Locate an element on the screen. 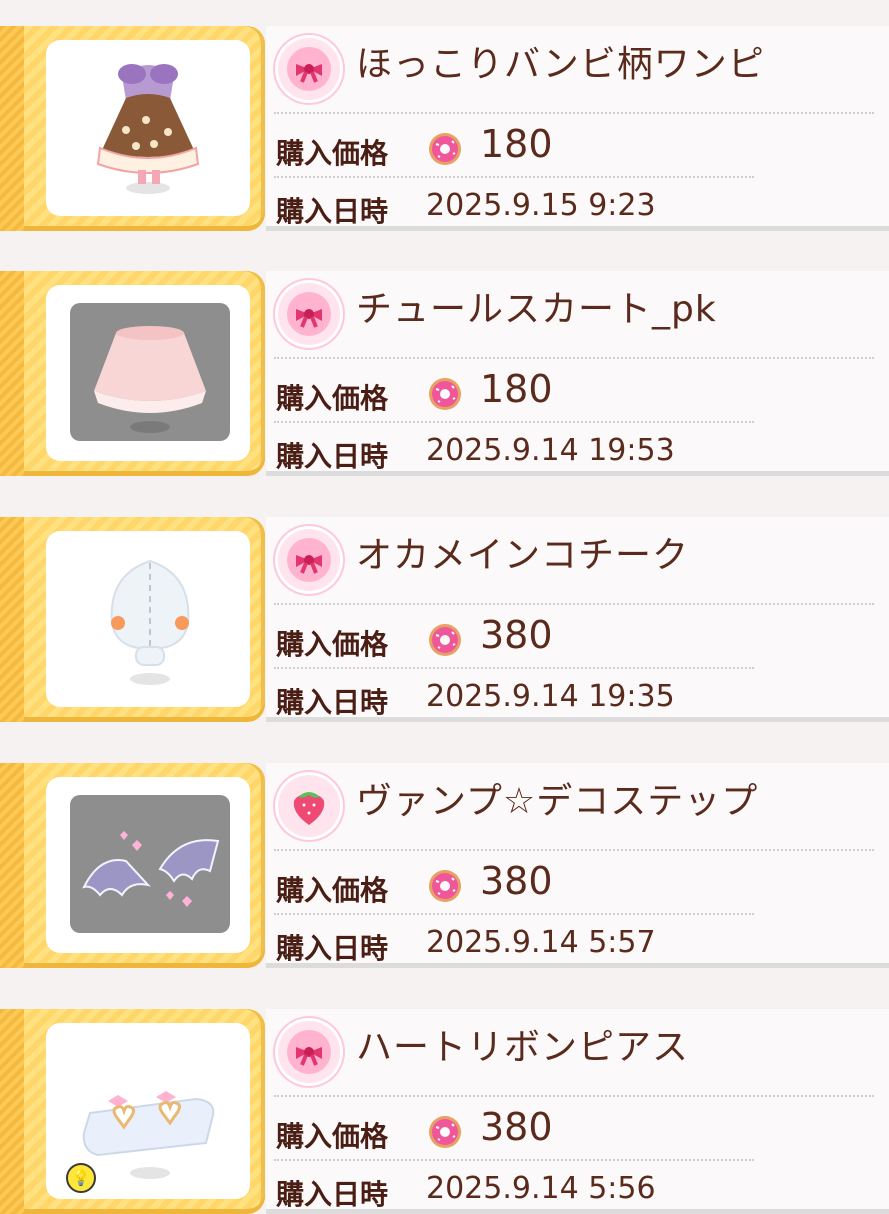 This screenshot has width=889, height=1214. dress-icon is located at coordinates (148, 129).